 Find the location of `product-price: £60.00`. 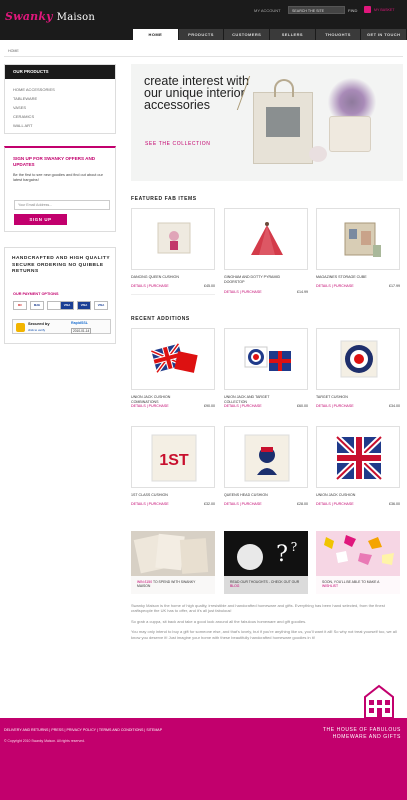

product-price: £60.00 is located at coordinates (302, 406).